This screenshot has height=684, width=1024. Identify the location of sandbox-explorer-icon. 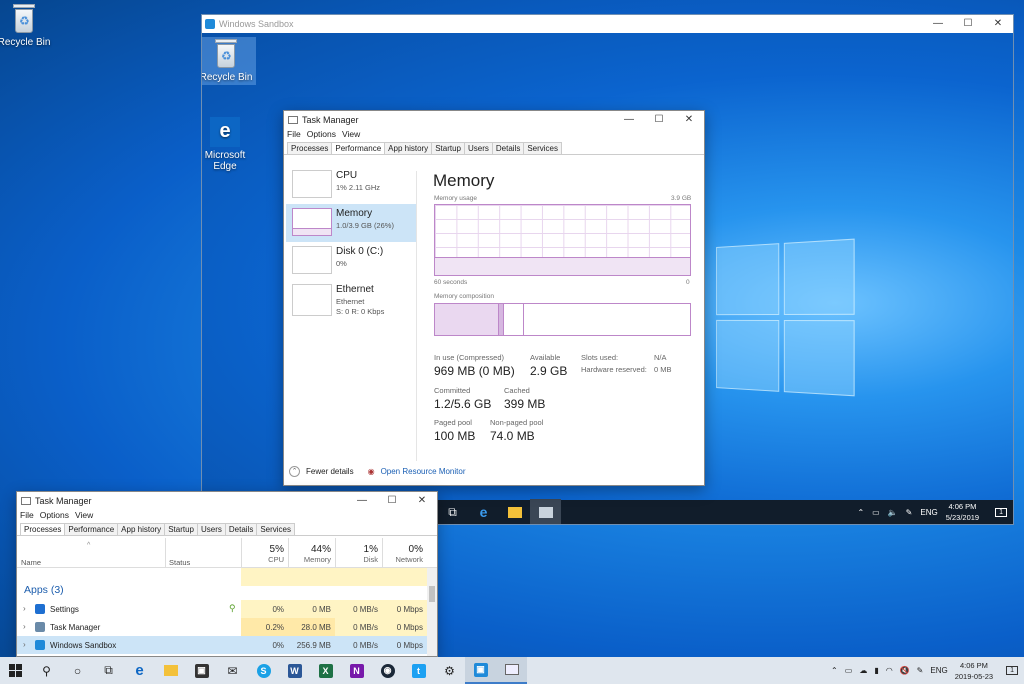
(514, 512).